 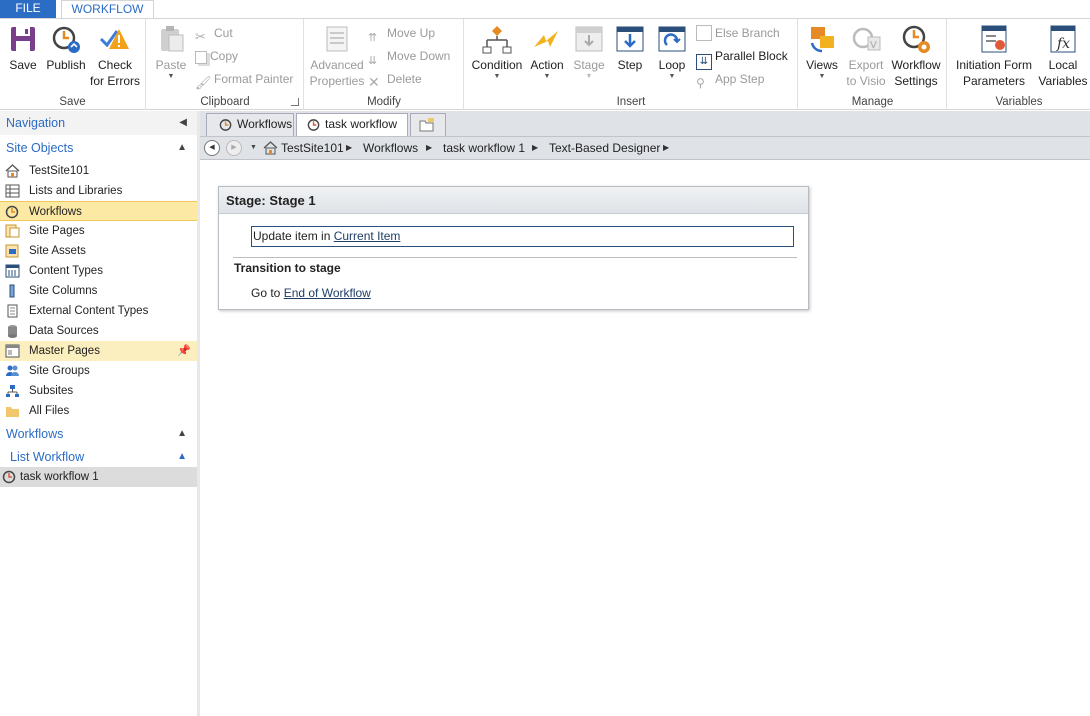 I want to click on save-button: Save, so click(x=23, y=48).